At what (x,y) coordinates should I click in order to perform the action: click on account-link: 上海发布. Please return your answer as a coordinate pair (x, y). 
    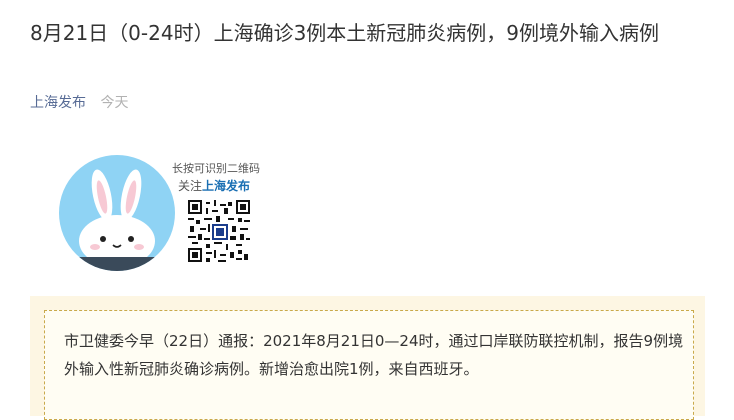
    Looking at the image, I should click on (58, 103).